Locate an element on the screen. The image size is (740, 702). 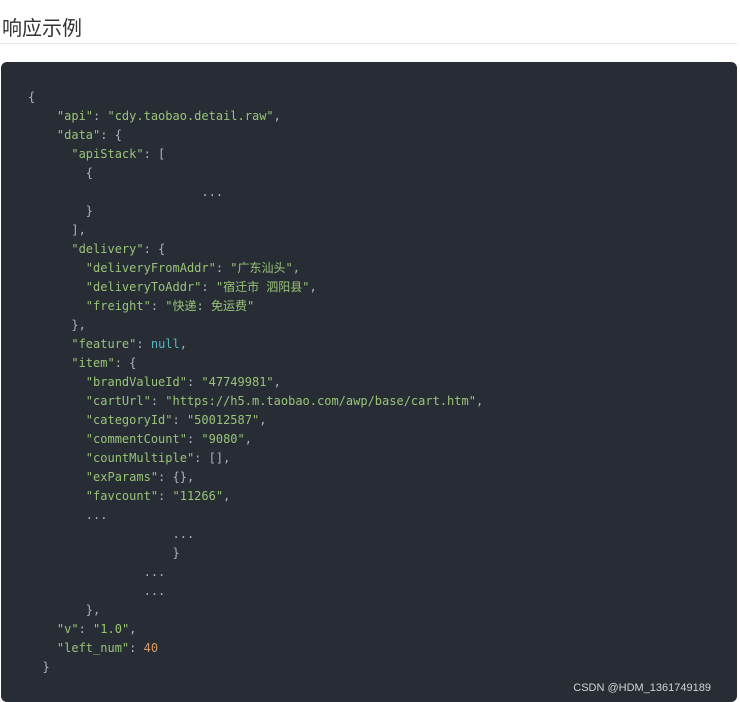
json-key: "delivery" is located at coordinates (107, 249).